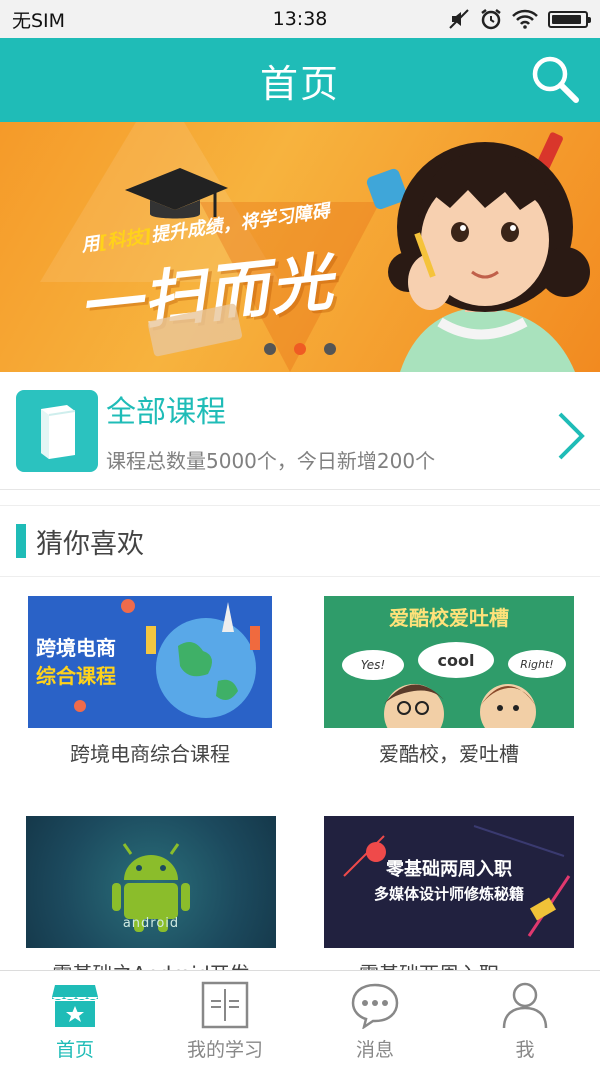  I want to click on mute-icon, so click(459, 19).